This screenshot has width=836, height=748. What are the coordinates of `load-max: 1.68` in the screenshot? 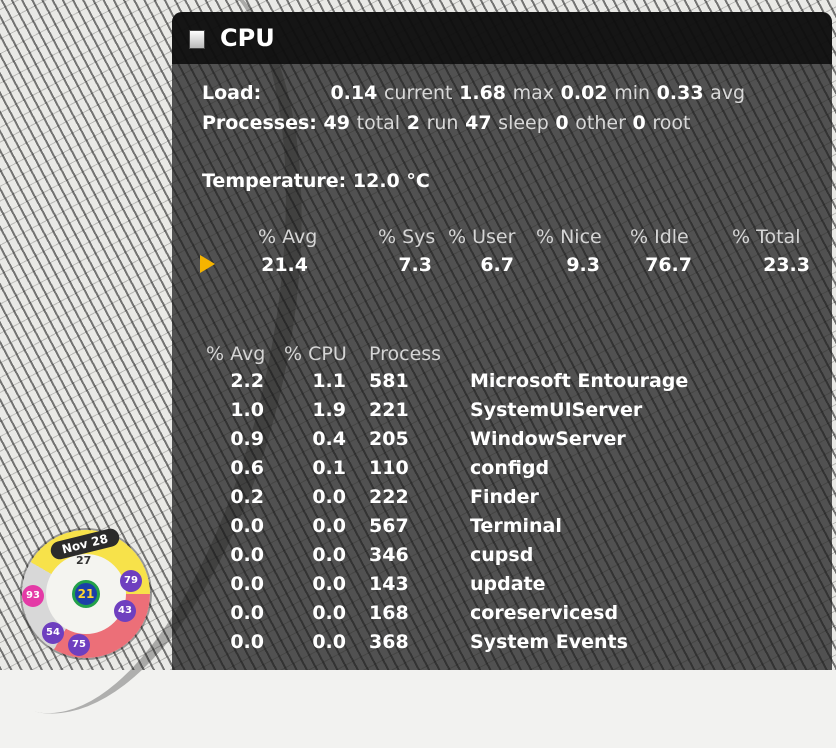 It's located at (483, 93).